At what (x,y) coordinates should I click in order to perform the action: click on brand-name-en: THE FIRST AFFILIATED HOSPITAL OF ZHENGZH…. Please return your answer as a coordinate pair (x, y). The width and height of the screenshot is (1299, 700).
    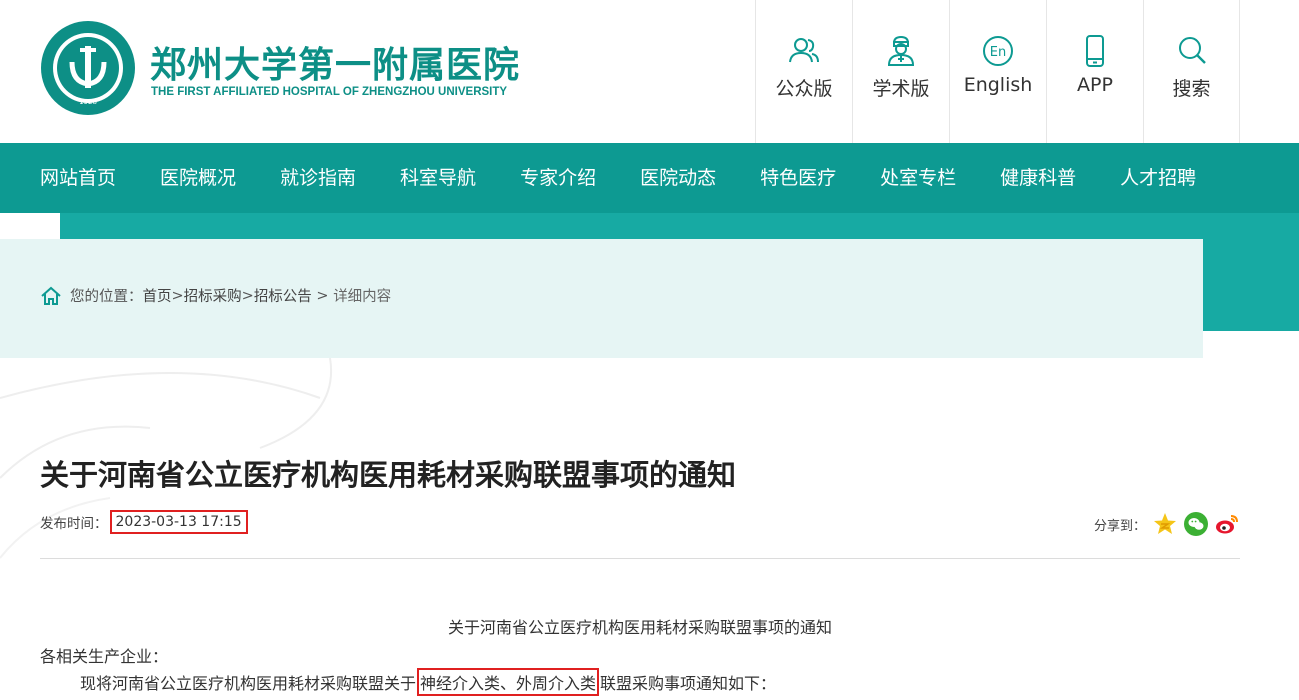
    Looking at the image, I should click on (329, 92).